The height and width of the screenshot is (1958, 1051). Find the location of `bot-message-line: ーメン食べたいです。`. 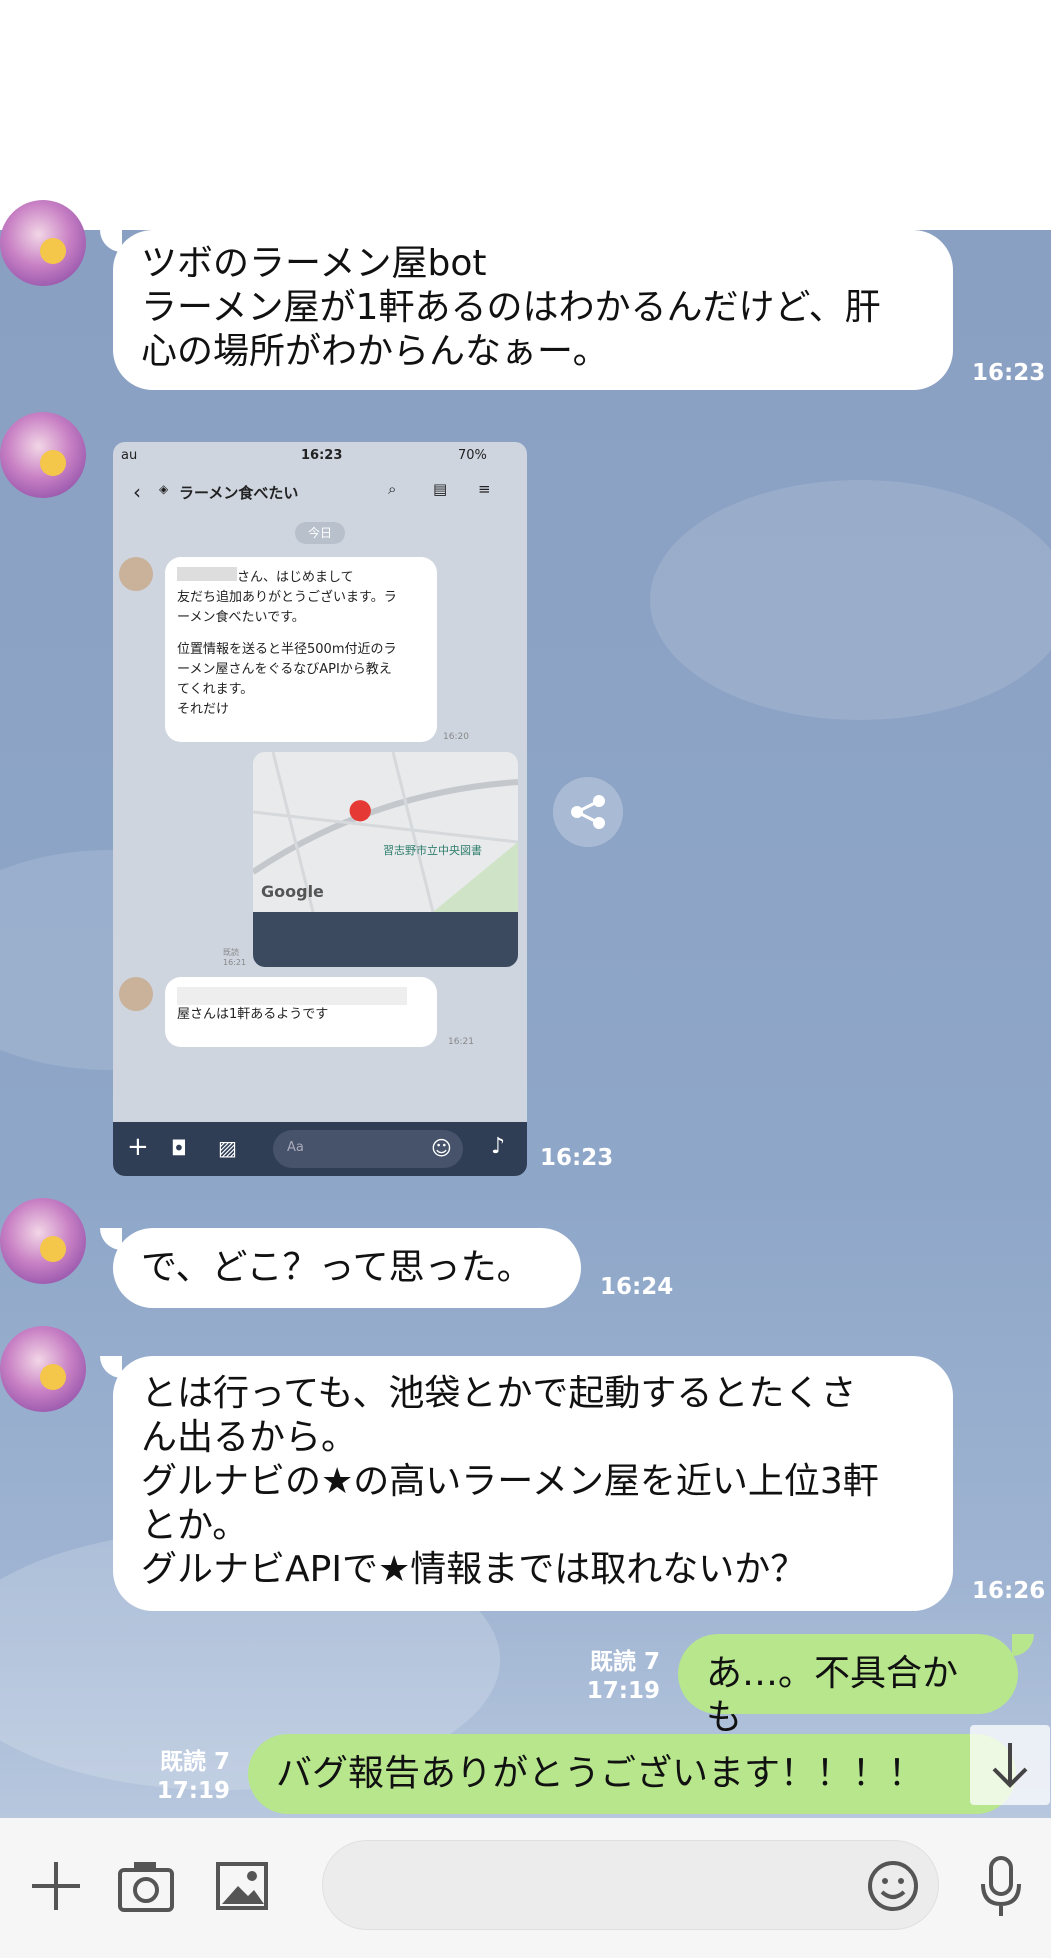

bot-message-line: ーメン食べたいです。 is located at coordinates (241, 617).